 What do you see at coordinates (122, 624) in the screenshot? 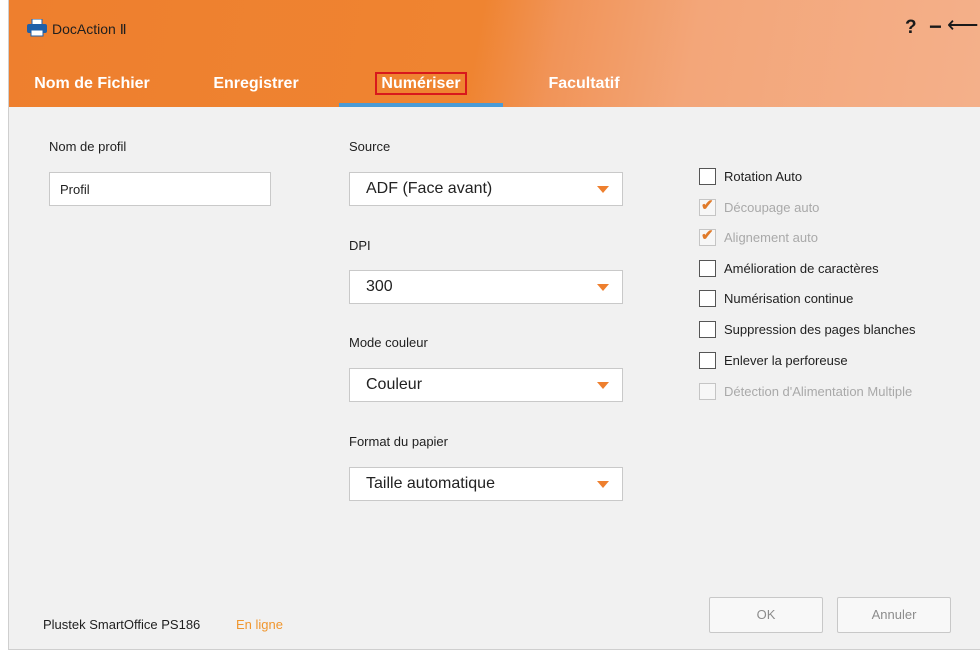
I see `device-name: Plustek SmartOffice PS186` at bounding box center [122, 624].